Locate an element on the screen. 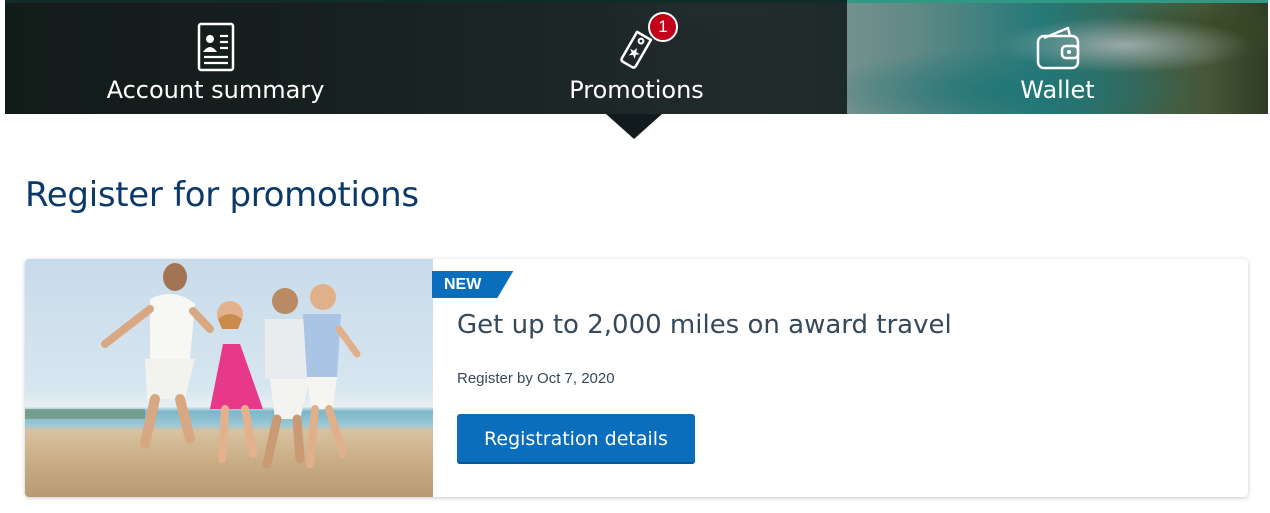 Image resolution: width=1270 pixels, height=513 pixels. wallet-icon is located at coordinates (1057, 48).